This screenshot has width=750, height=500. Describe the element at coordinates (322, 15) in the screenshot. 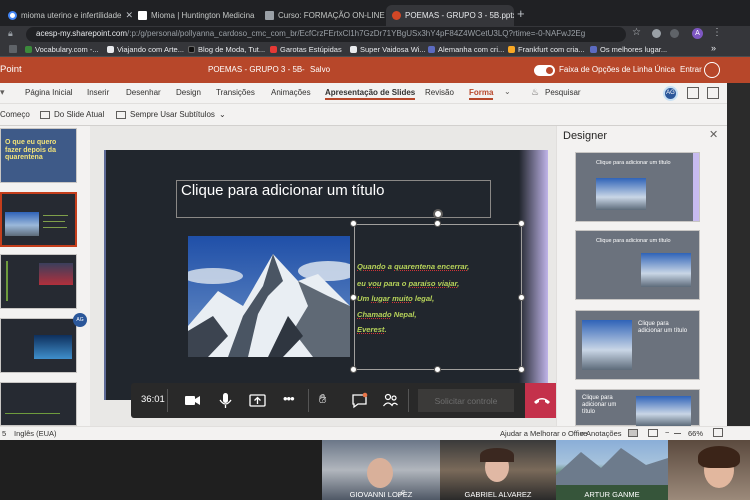

I see `browser-tab-3: Curso: FORMAÇÃO ON-LINE E✕` at that location.